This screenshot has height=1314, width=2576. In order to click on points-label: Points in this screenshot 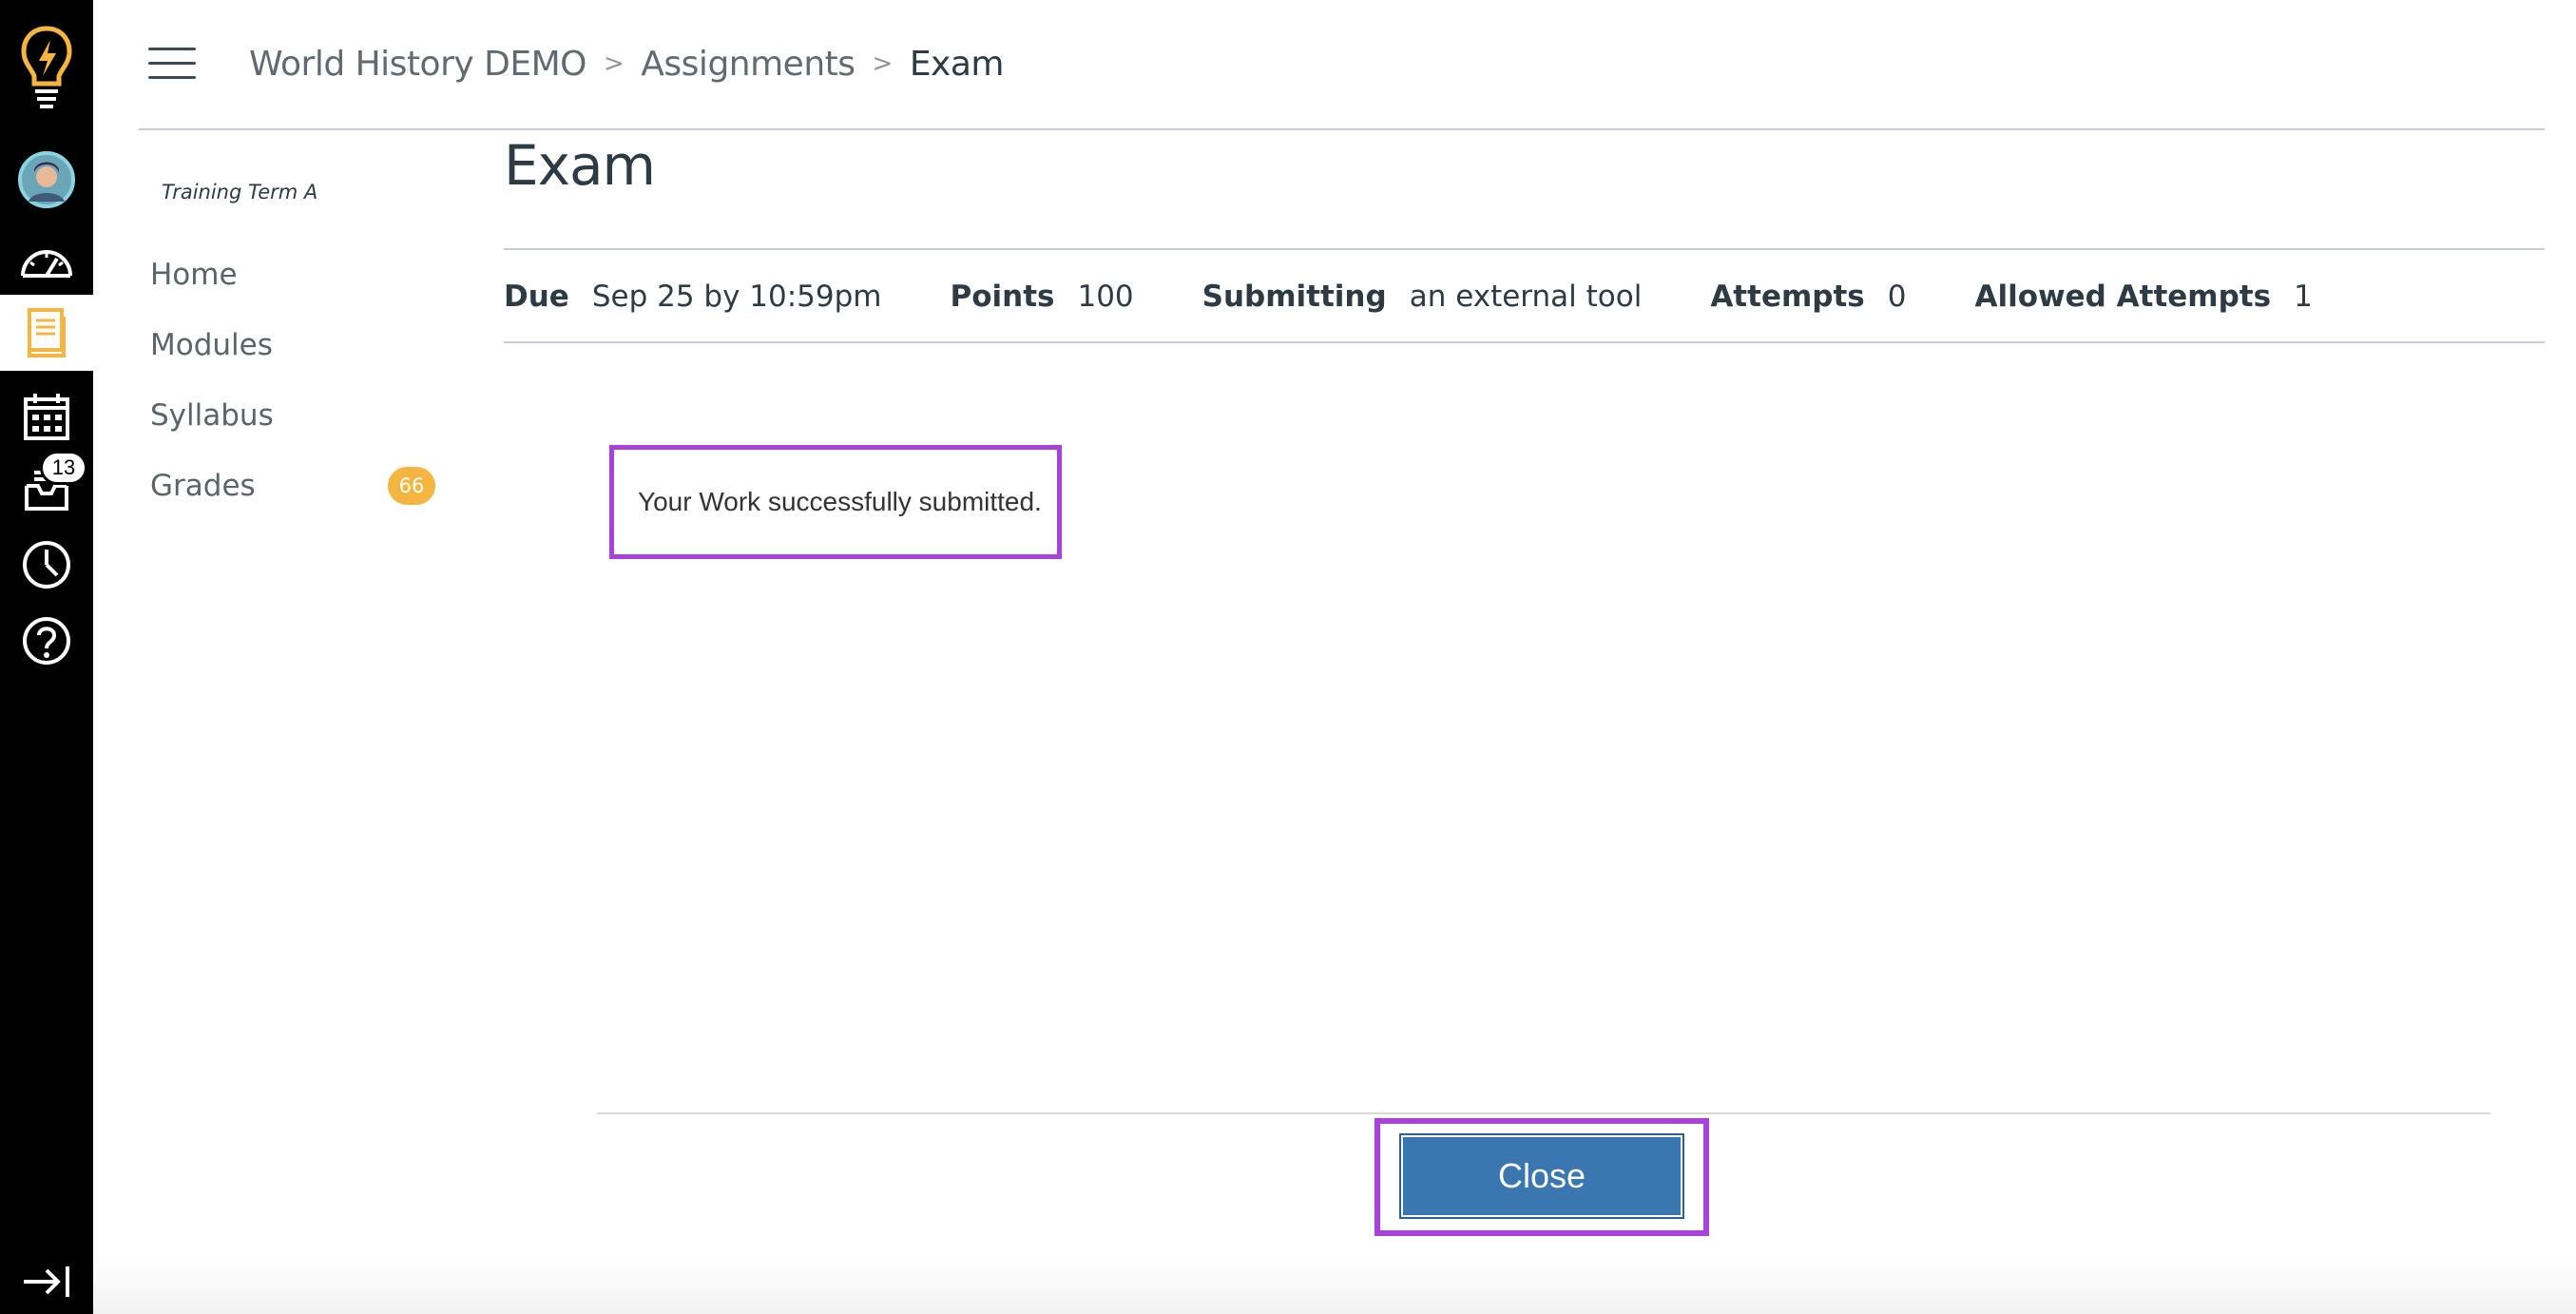, I will do `click(1002, 297)`.